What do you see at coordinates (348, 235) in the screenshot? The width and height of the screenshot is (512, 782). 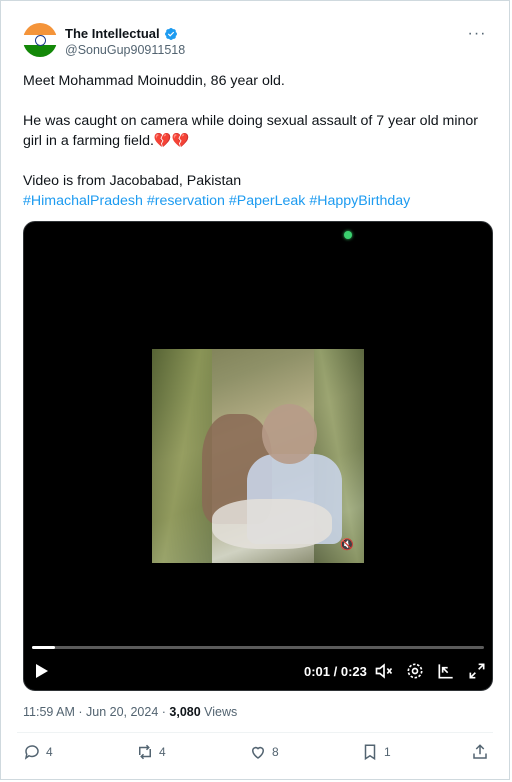 I see `live-indicator-dot` at bounding box center [348, 235].